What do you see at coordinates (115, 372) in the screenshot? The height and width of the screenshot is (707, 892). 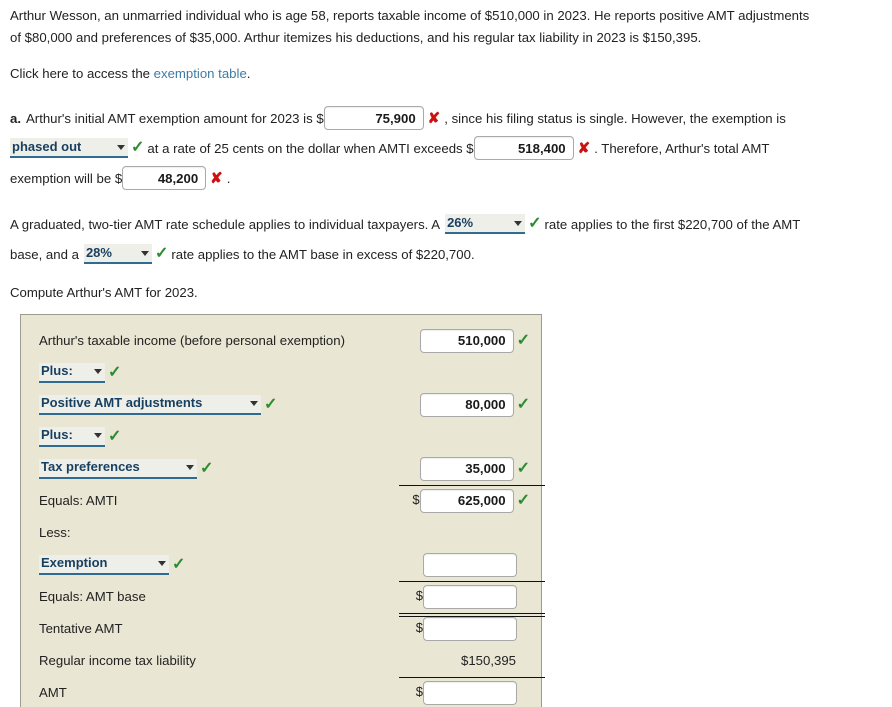 I see `plus-1-check-icon: ✓` at bounding box center [115, 372].